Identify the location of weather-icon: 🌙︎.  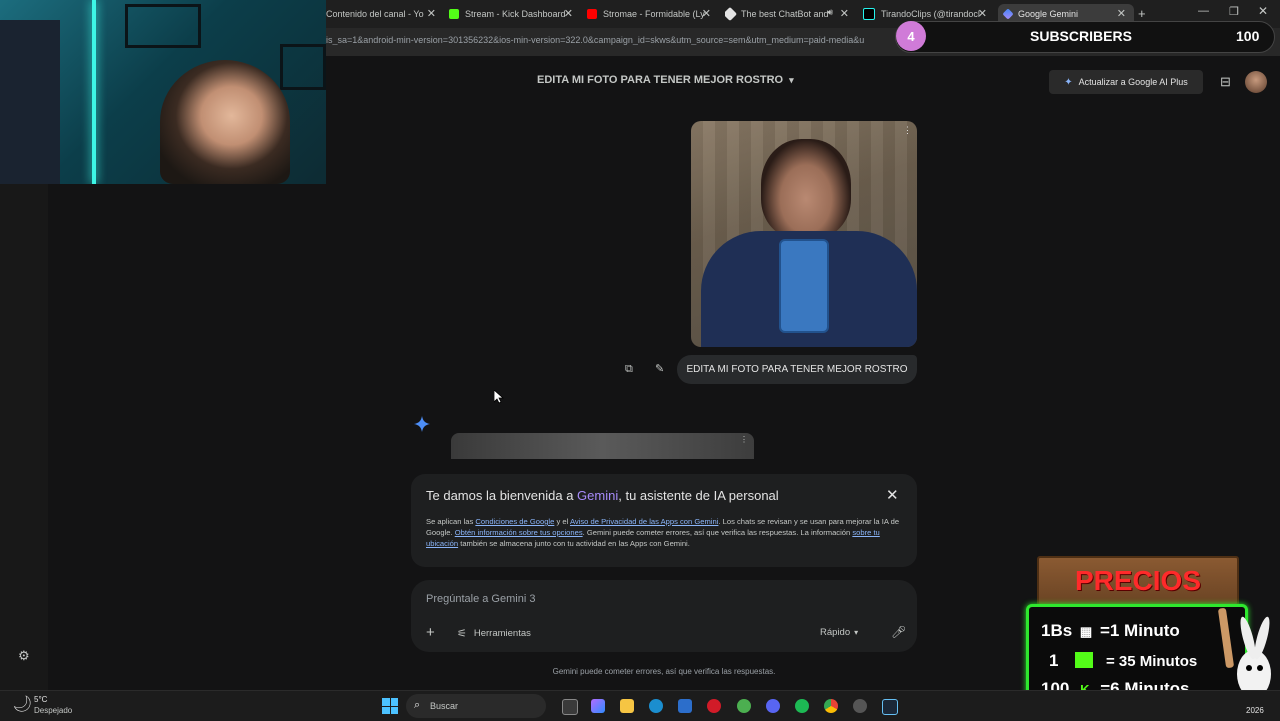
(22, 704).